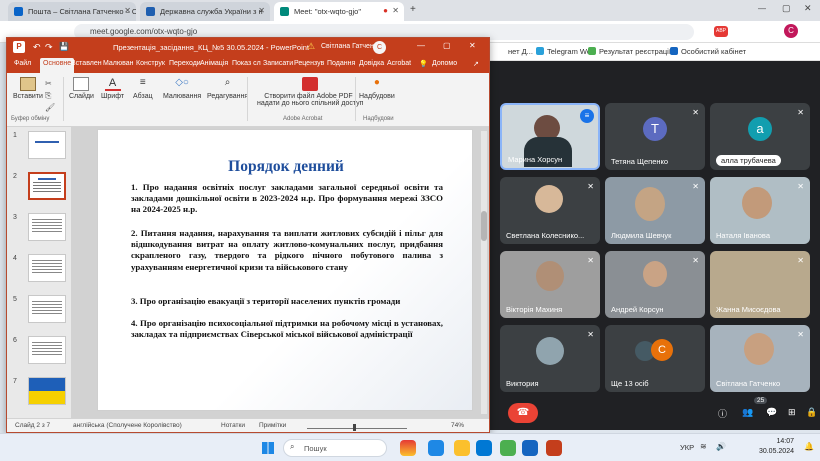 Image resolution: width=820 pixels, height=461 pixels. Describe the element at coordinates (508, 448) in the screenshot. I see `chrome-icon` at that location.